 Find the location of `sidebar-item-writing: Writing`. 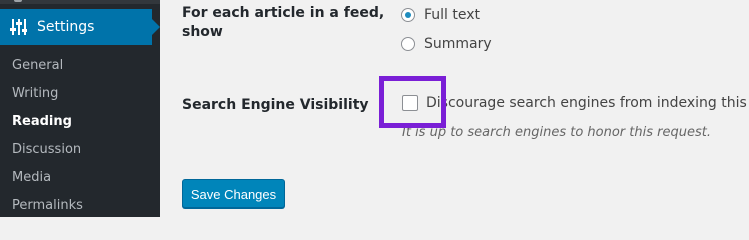

sidebar-item-writing: Writing is located at coordinates (80, 94).